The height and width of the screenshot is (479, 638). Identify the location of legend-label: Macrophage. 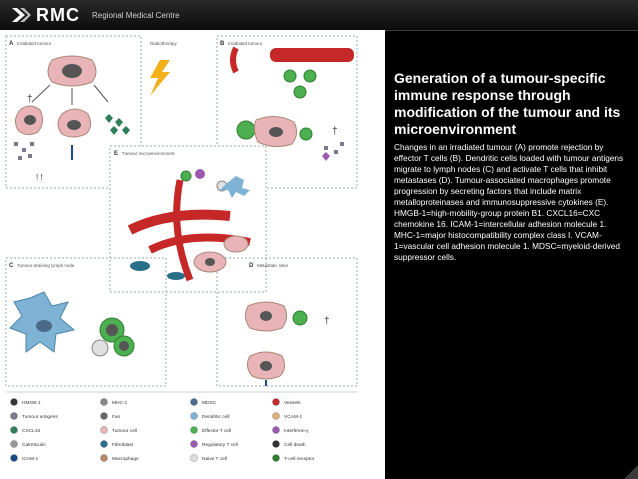
(125, 459).